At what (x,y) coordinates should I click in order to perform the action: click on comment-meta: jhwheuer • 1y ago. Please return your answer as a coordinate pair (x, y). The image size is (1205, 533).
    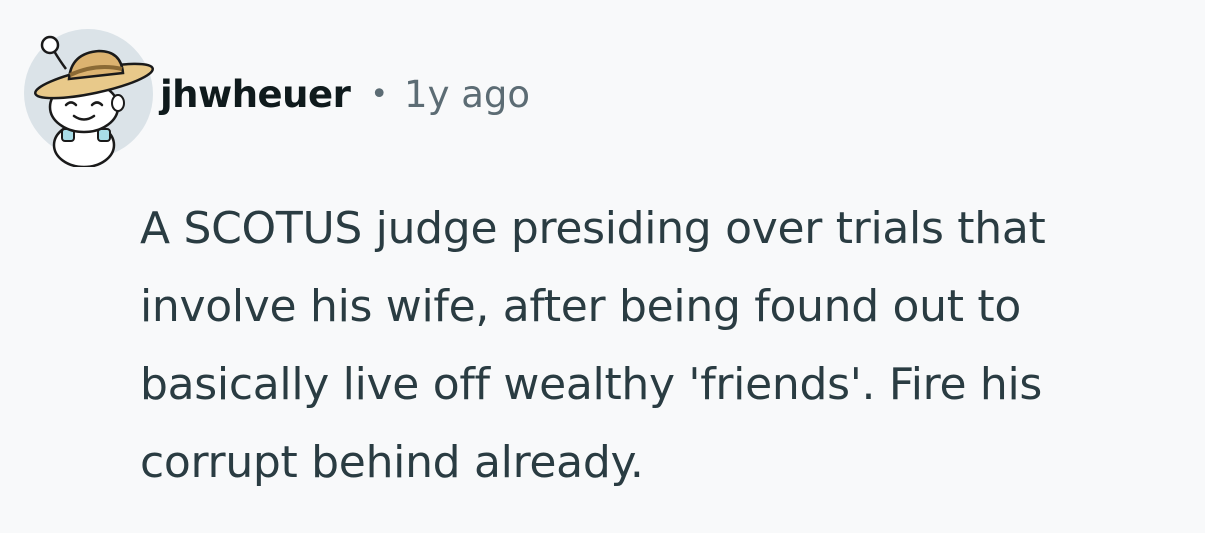
    Looking at the image, I should click on (345, 94).